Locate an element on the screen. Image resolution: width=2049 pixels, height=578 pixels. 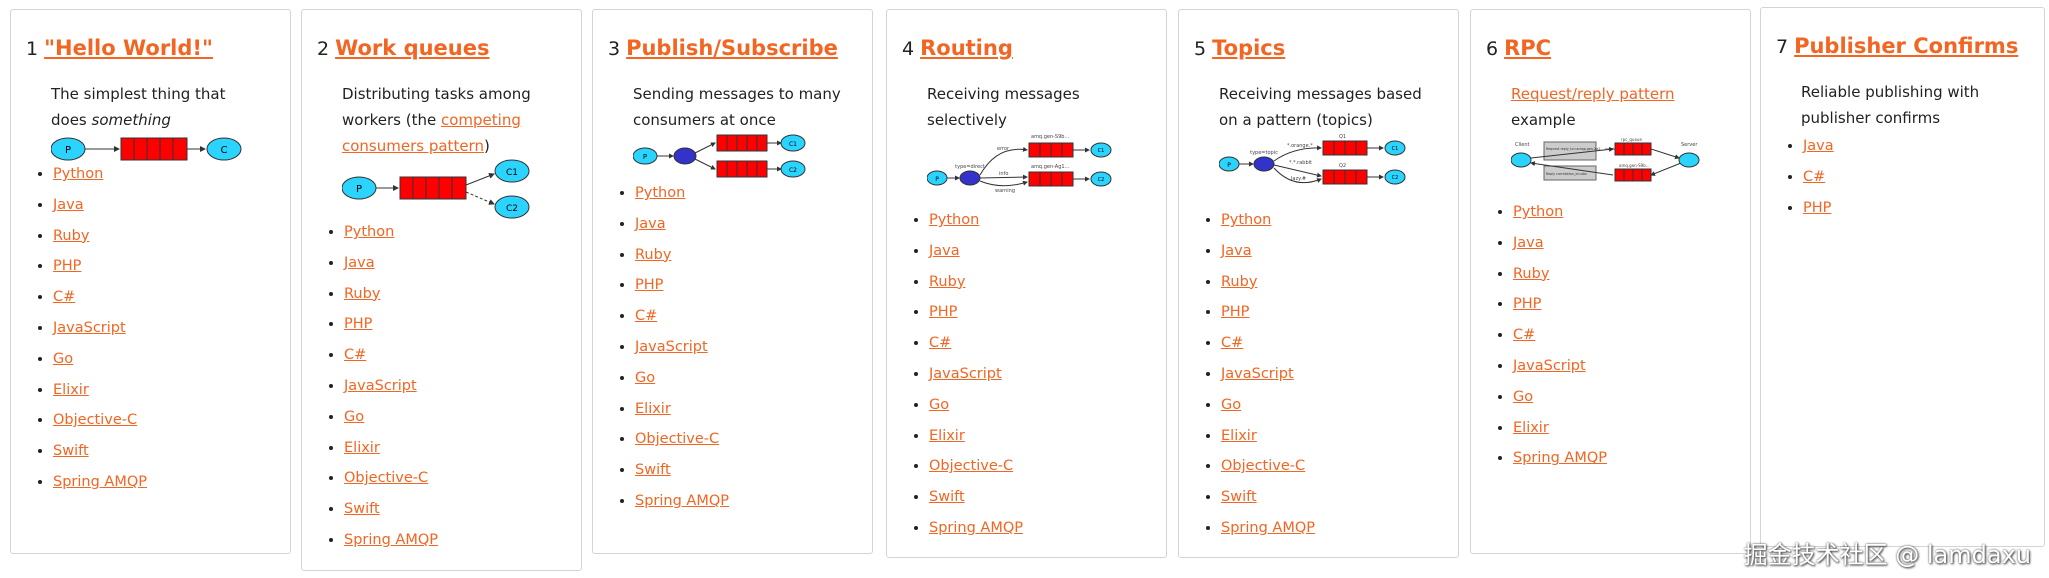
list-item: PHP is located at coordinates (1268, 315).